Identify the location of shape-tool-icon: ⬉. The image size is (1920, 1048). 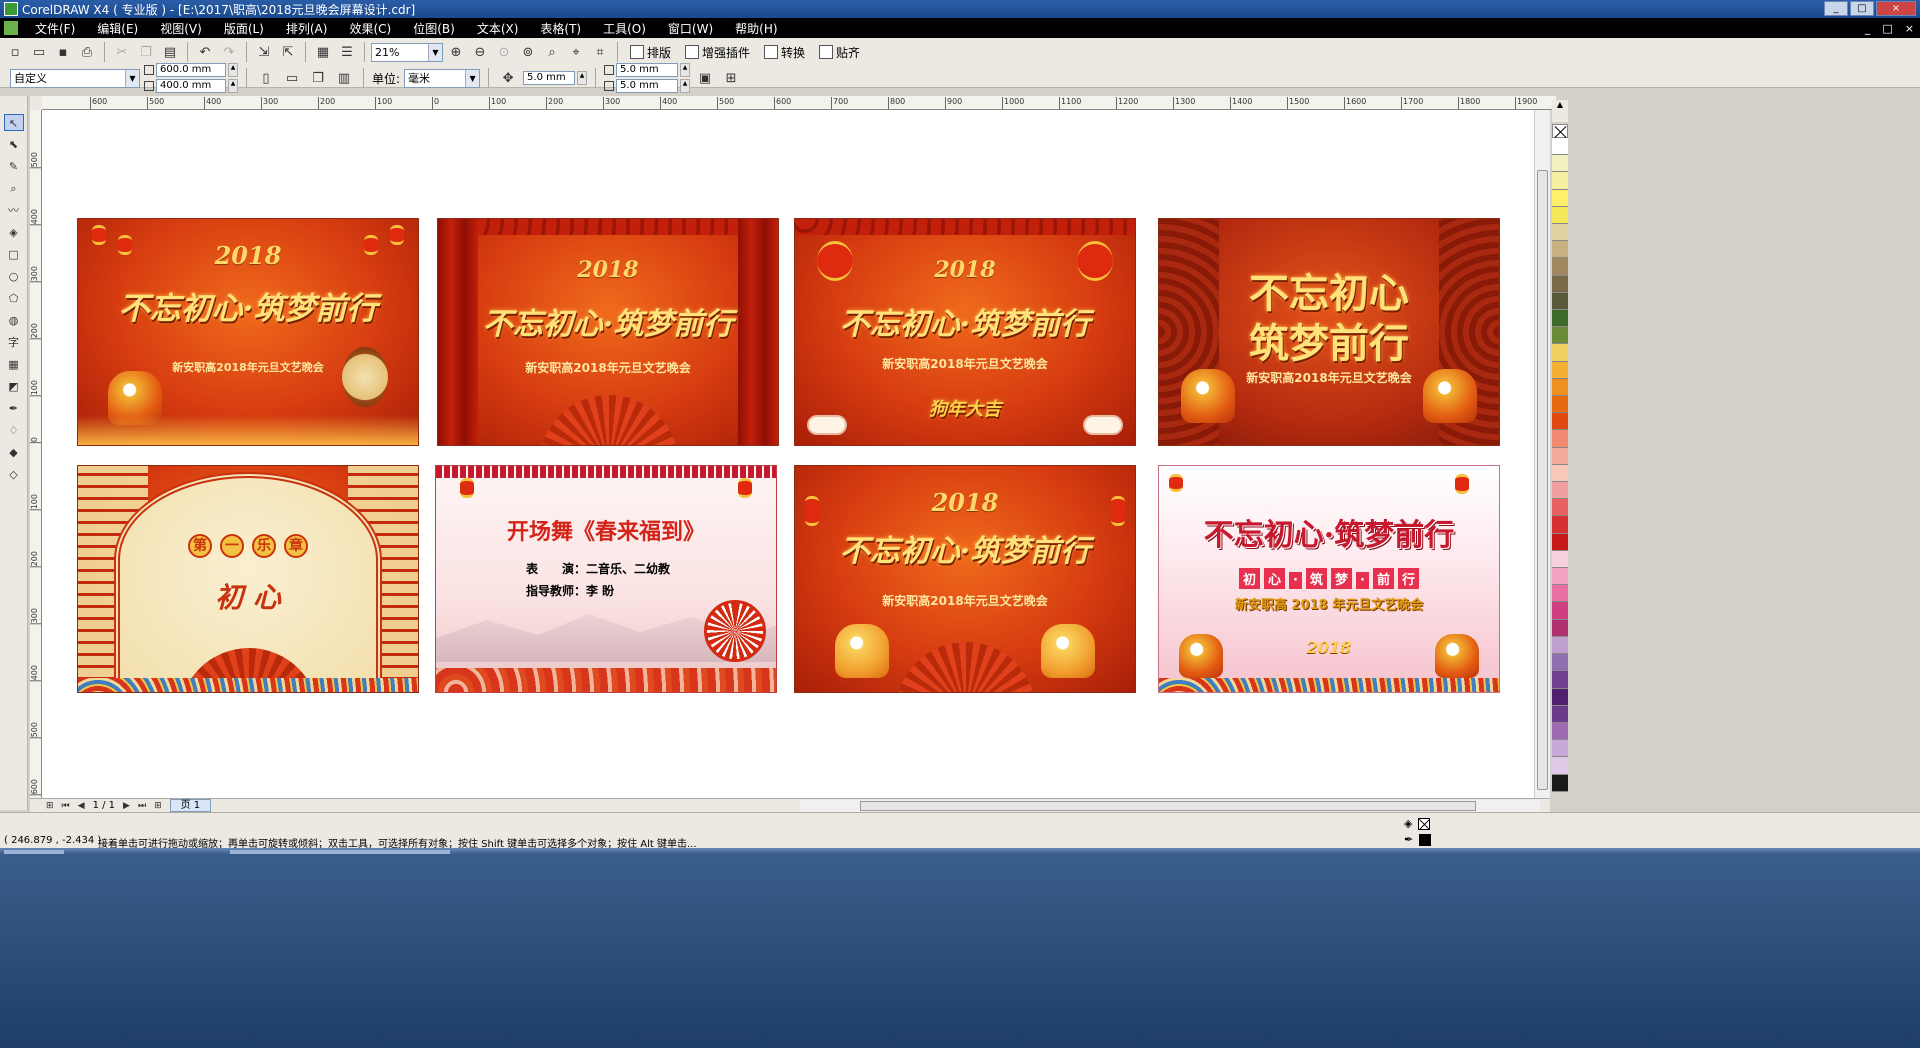
(14, 144).